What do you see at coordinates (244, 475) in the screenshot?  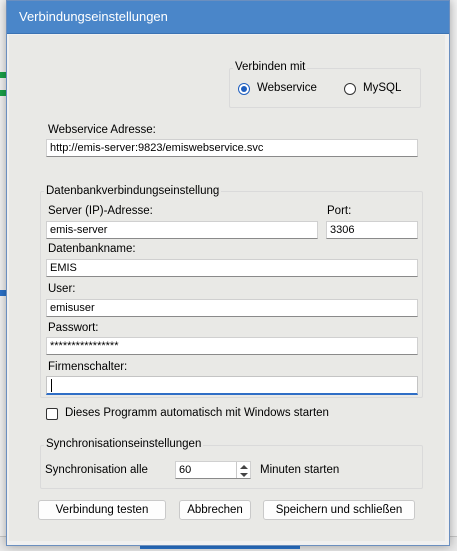 I see `spinner-down-icon` at bounding box center [244, 475].